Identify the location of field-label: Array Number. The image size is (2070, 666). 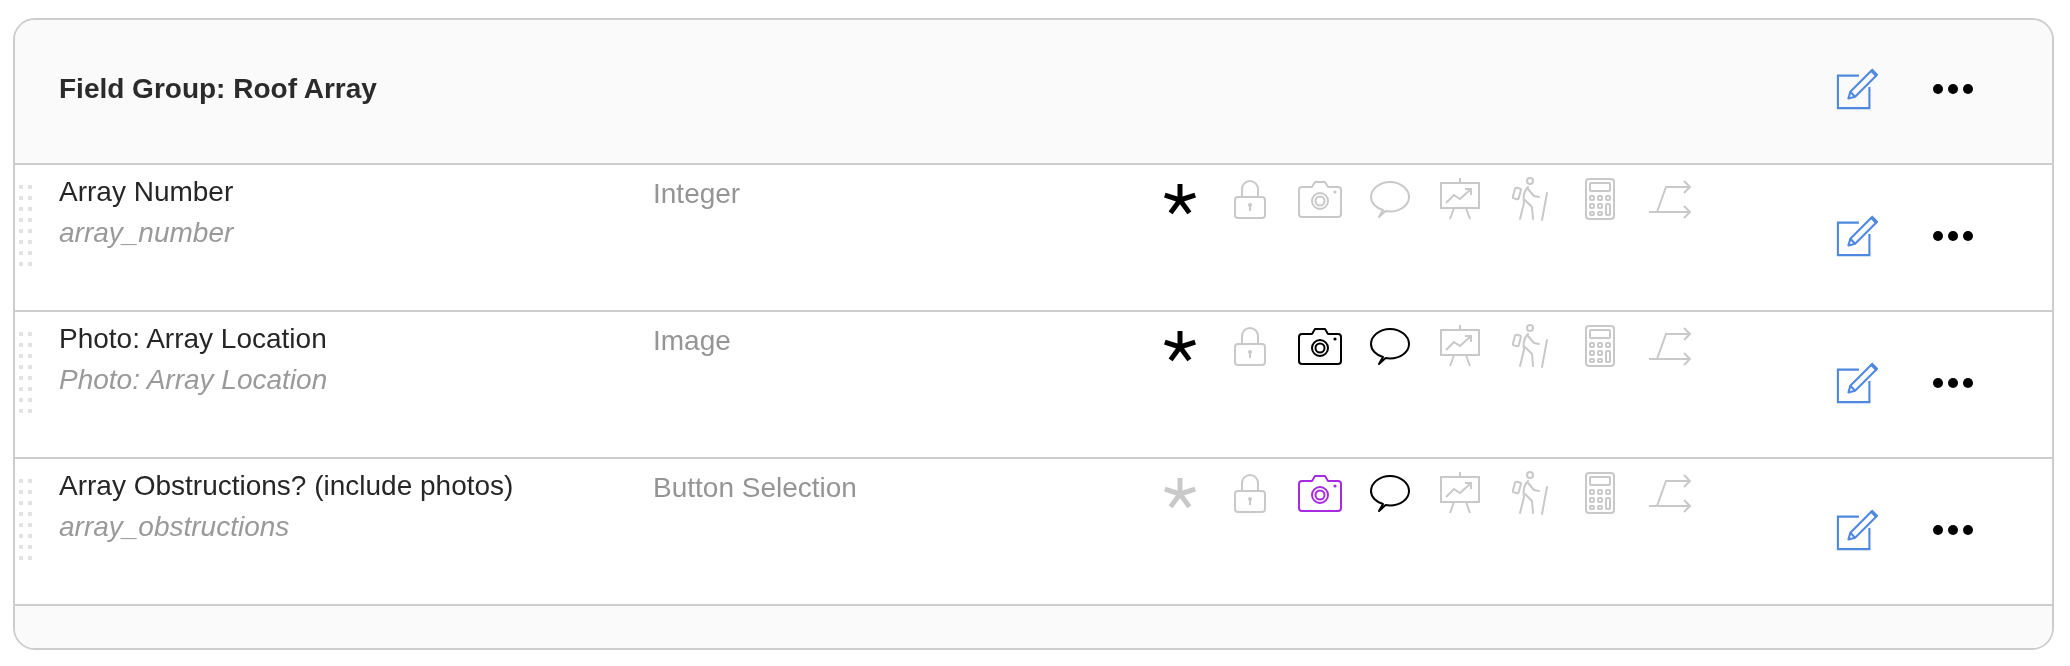
(146, 192).